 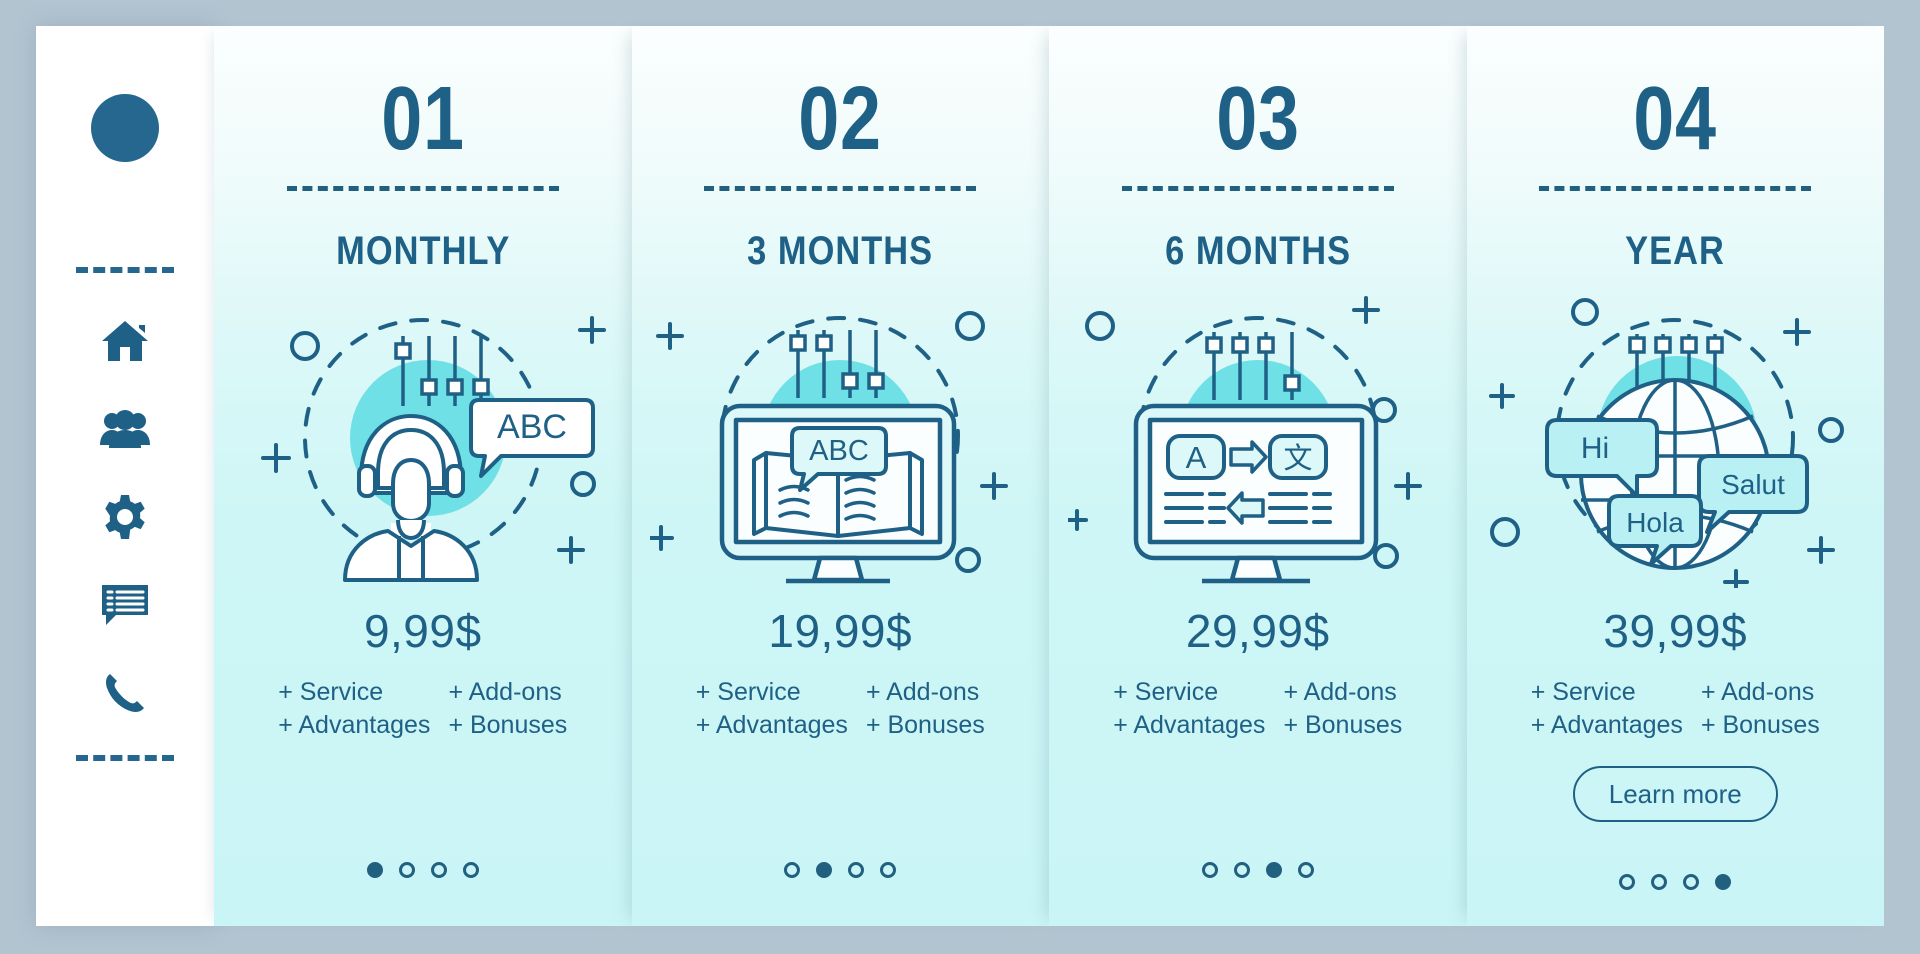 I want to click on card-title: 6 MONTHS, so click(x=1257, y=251).